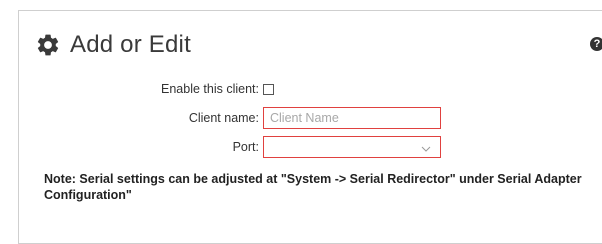 This screenshot has height=244, width=602. I want to click on chevron-down-icon, so click(426, 146).